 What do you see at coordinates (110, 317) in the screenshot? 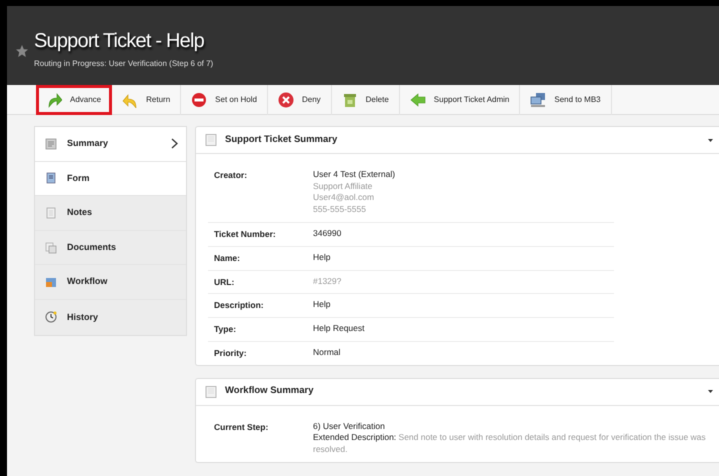
I see `sidebar-item: History` at bounding box center [110, 317].